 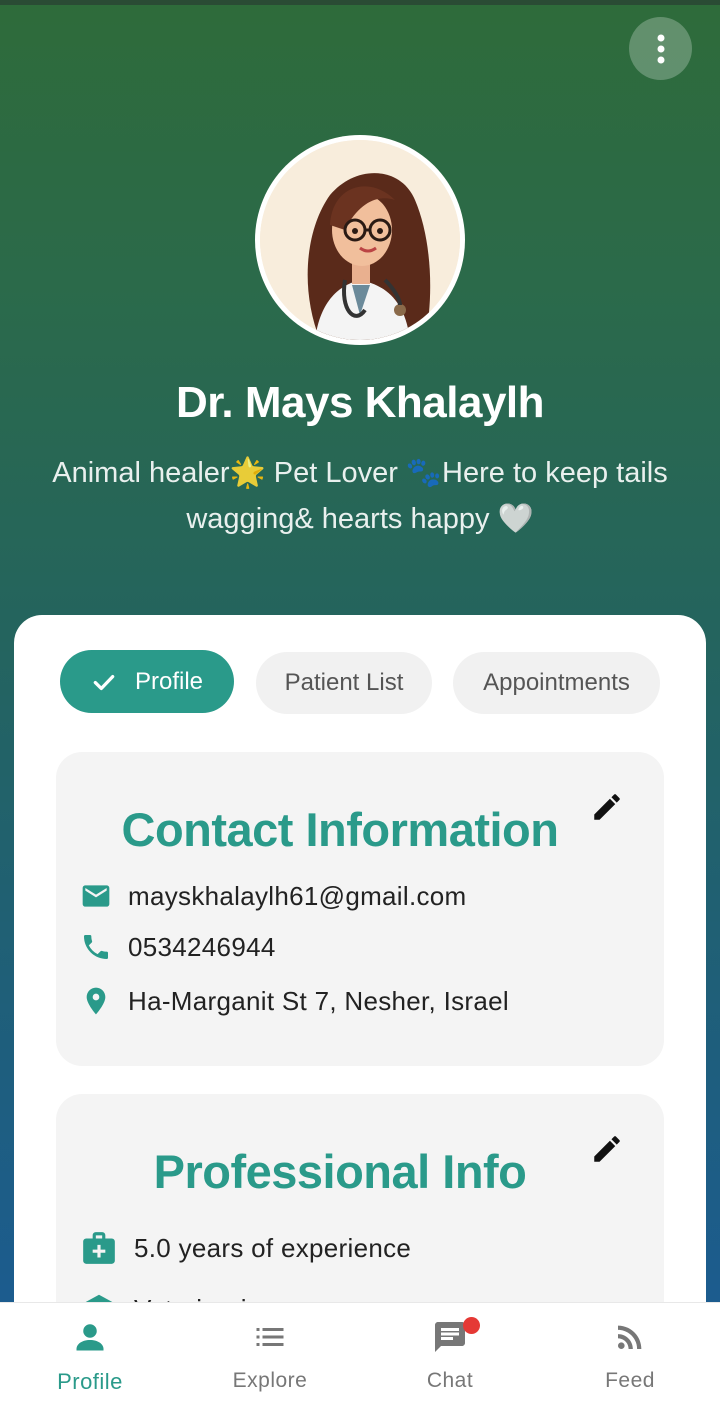 What do you see at coordinates (450, 1354) in the screenshot?
I see `nav-chat: Chat` at bounding box center [450, 1354].